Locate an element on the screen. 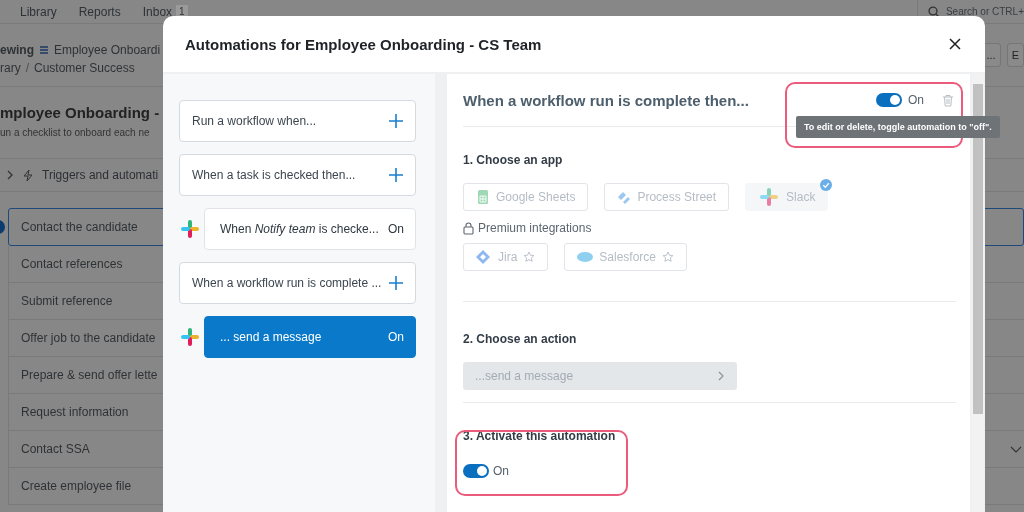 This screenshot has width=1024, height=512. tooltip: To edit or delete, toggle automation to "off". is located at coordinates (898, 127).